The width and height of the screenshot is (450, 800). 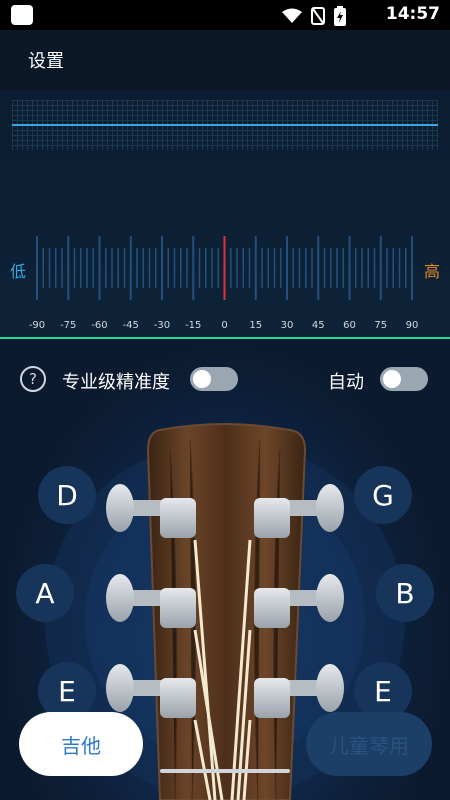 What do you see at coordinates (431, 271) in the screenshot?
I see `high-label: 高` at bounding box center [431, 271].